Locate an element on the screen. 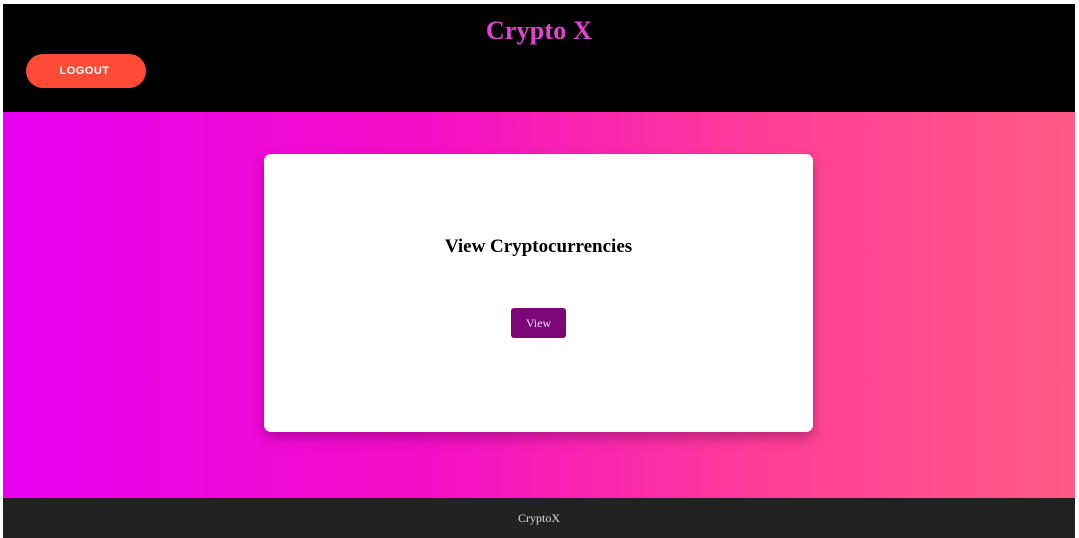 The height and width of the screenshot is (538, 1079). brand-title: Crypto X is located at coordinates (539, 30).